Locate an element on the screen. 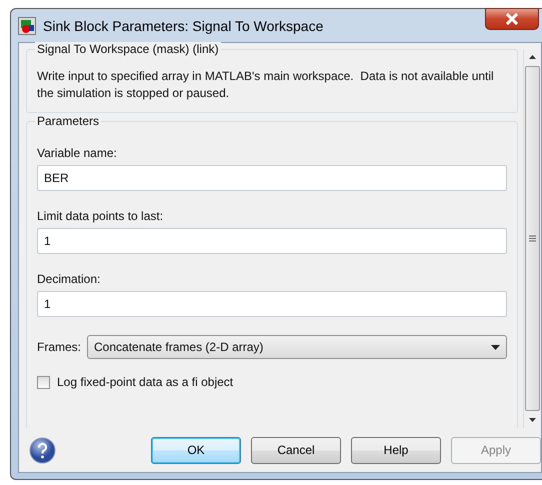 This screenshot has width=542, height=485. group-title: Parameters is located at coordinates (68, 121).